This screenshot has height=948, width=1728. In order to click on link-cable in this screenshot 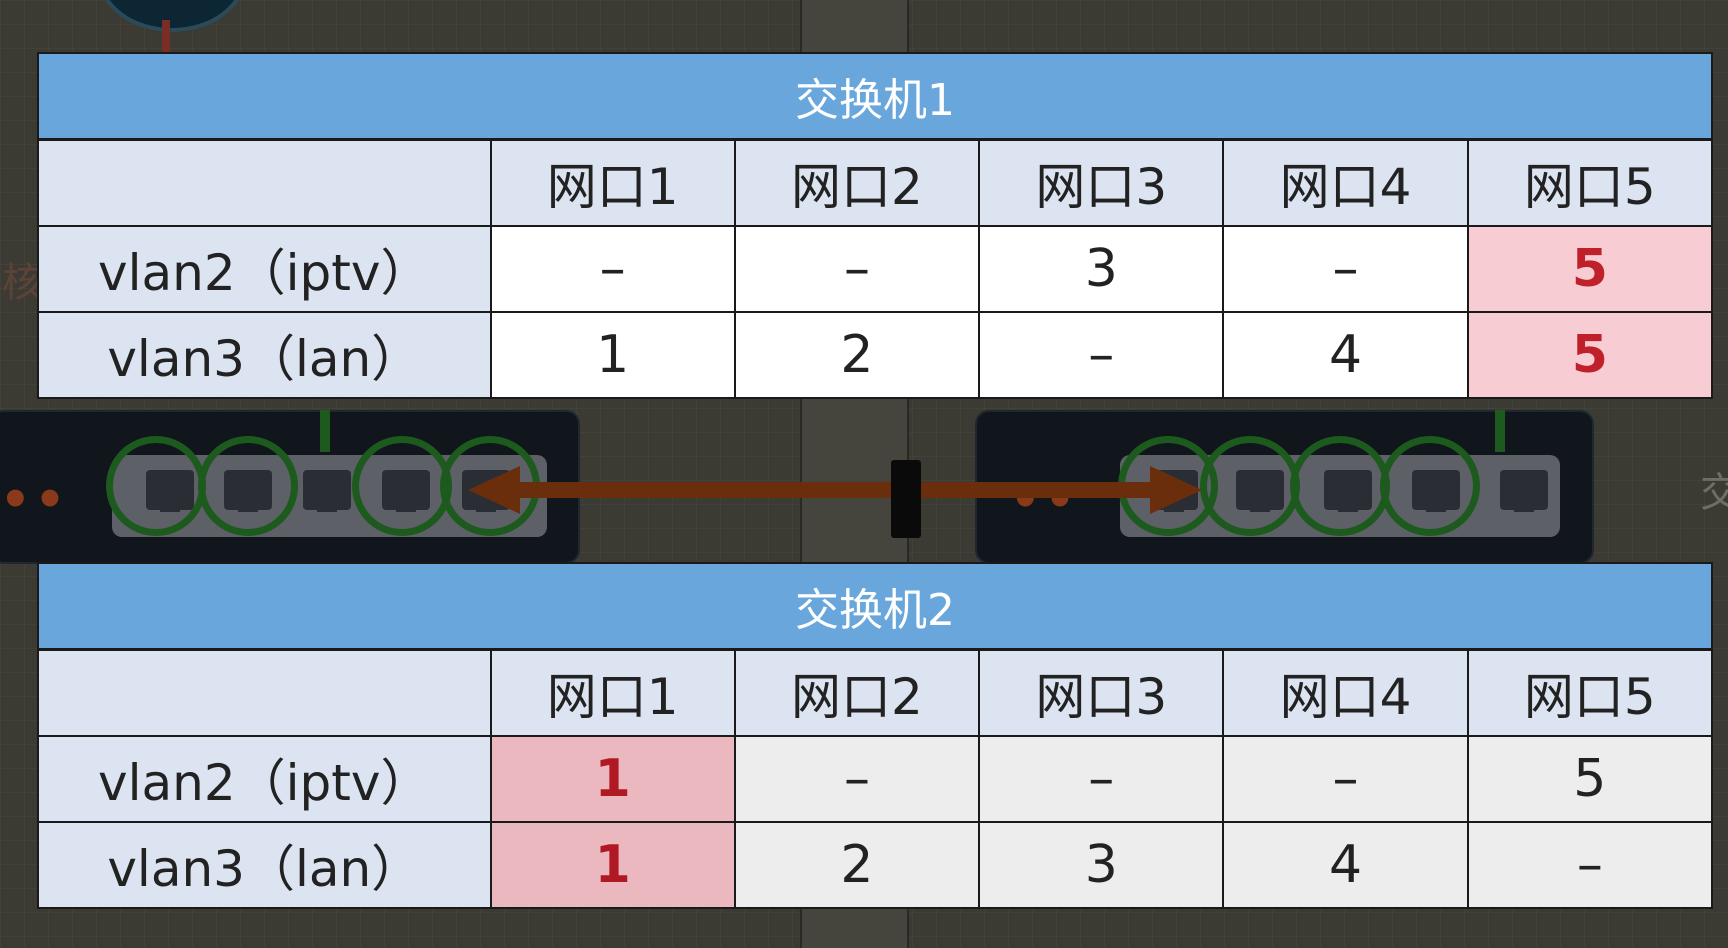, I will do `click(835, 490)`.